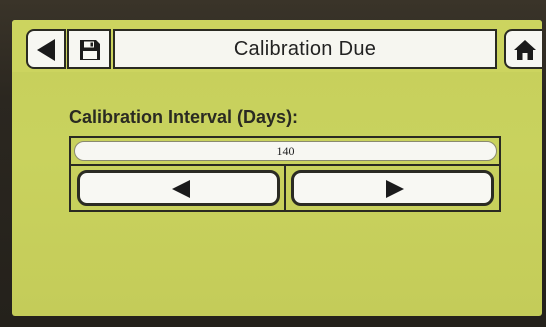  I want to click on interval-label: Calibration Interval (Days):, so click(184, 117).